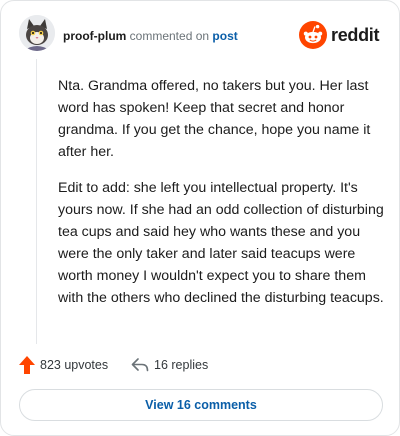 The height and width of the screenshot is (436, 400). Describe the element at coordinates (201, 405) in the screenshot. I see `view-comments-button: View 16 comments` at that location.